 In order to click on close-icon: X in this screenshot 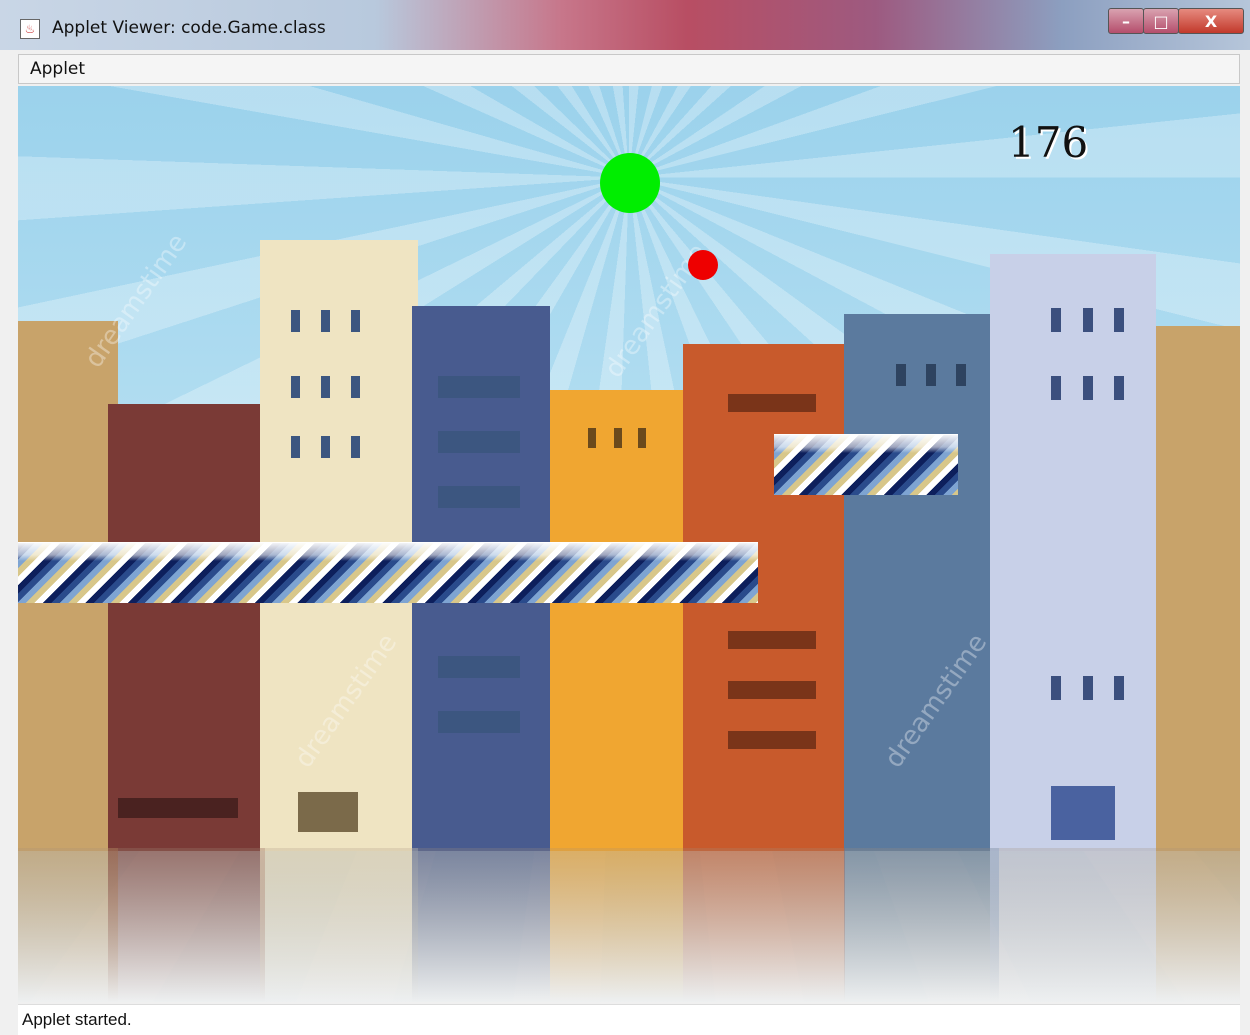, I will do `click(1211, 21)`.